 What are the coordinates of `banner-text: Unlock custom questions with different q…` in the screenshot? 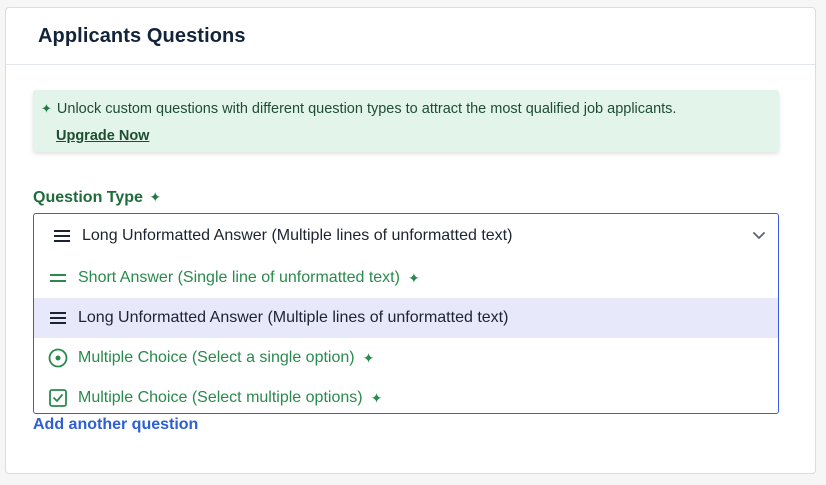 It's located at (366, 109).